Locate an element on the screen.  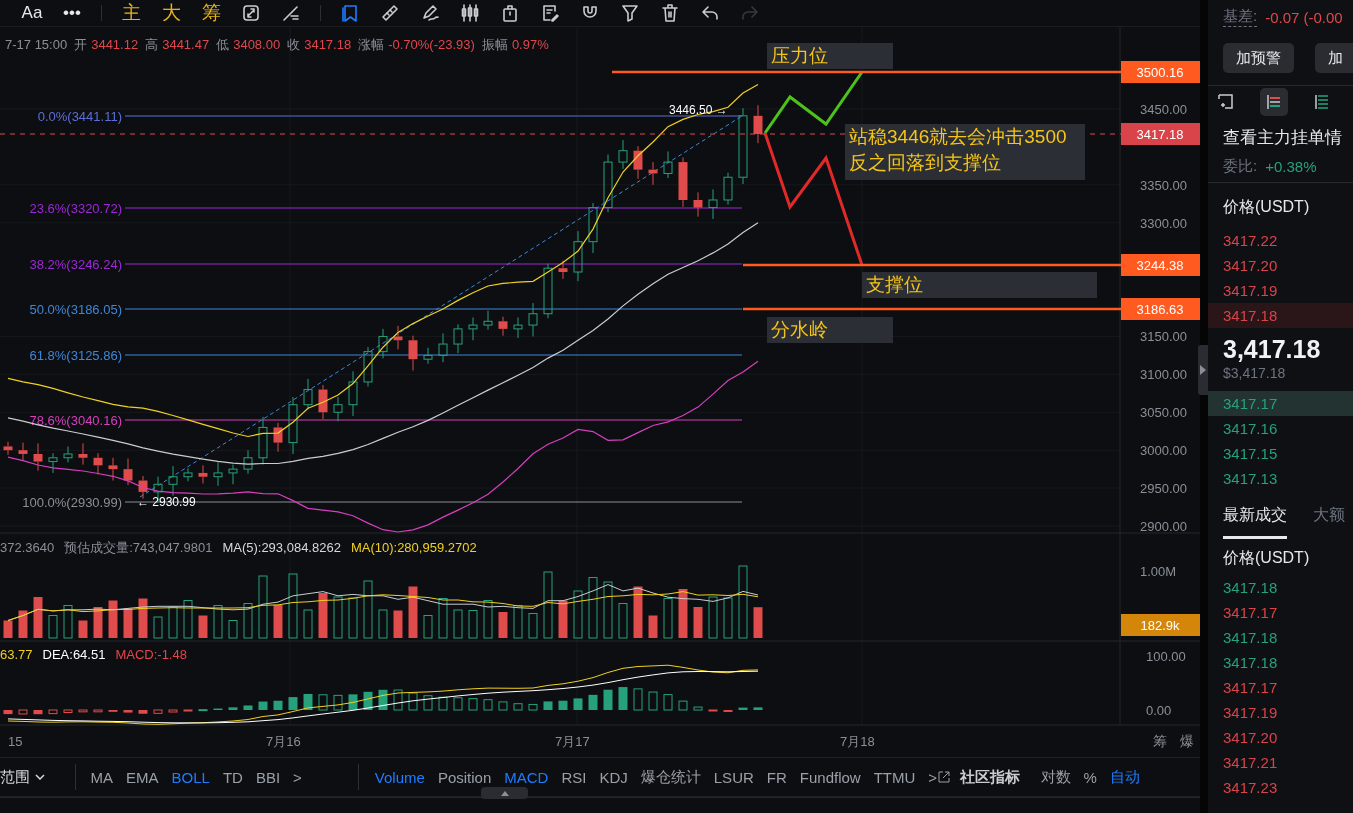
basis-value: -0.07 (-0.00 is located at coordinates (1304, 17).